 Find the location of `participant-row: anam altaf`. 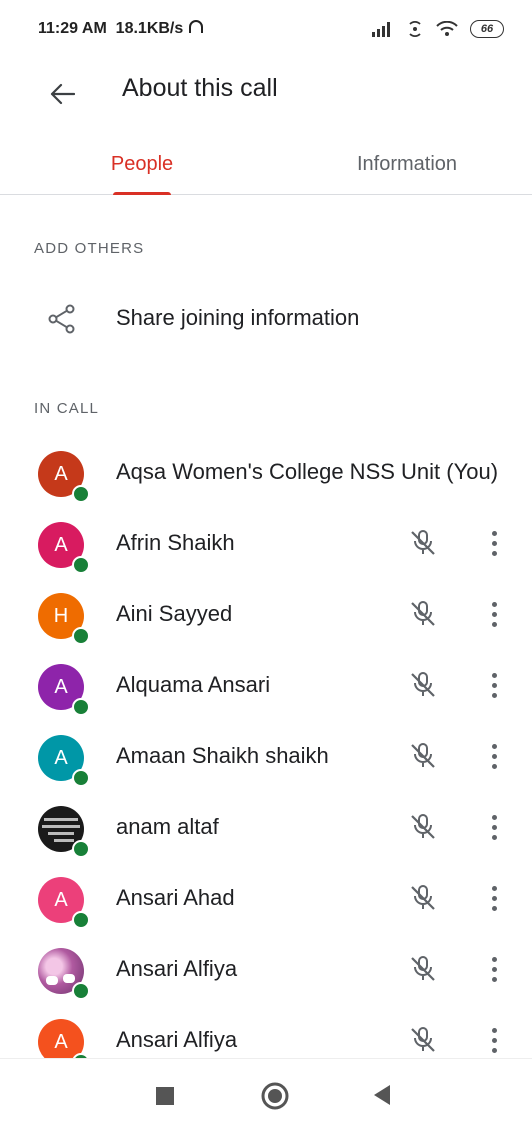

participant-row: anam altaf is located at coordinates (266, 827).